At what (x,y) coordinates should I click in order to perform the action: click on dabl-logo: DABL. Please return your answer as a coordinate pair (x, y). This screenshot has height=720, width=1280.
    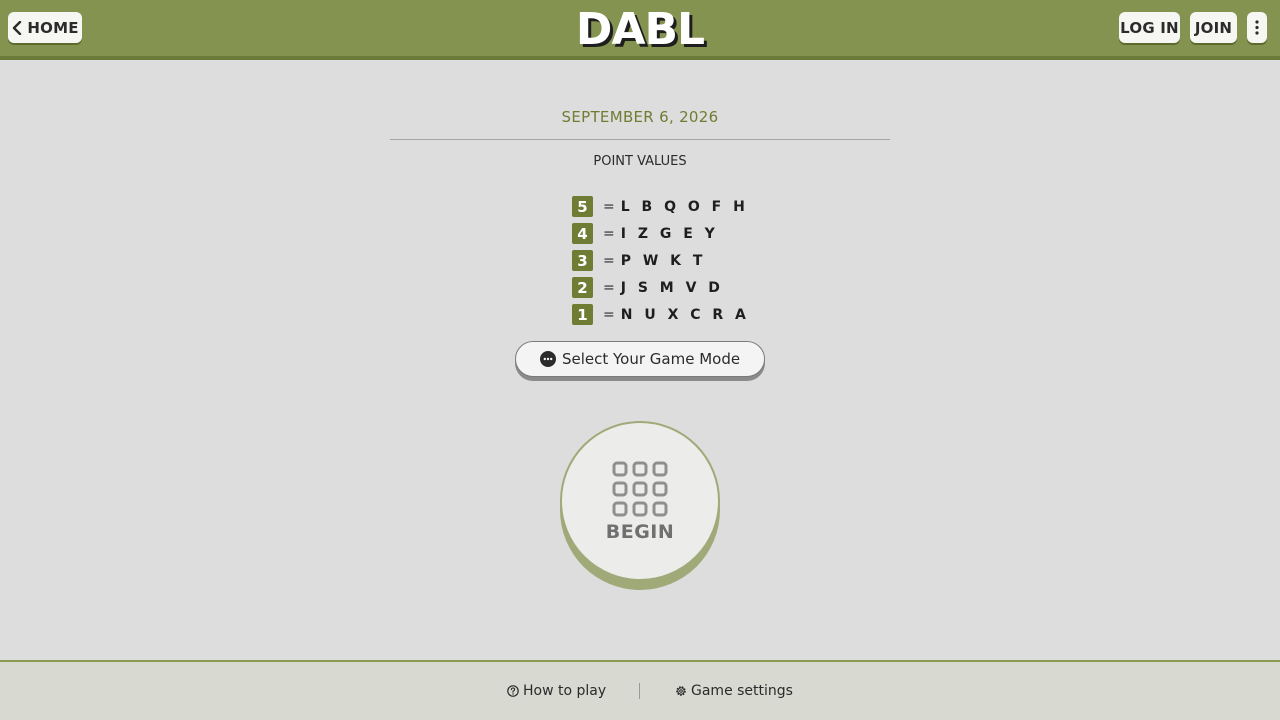
    Looking at the image, I should click on (640, 29).